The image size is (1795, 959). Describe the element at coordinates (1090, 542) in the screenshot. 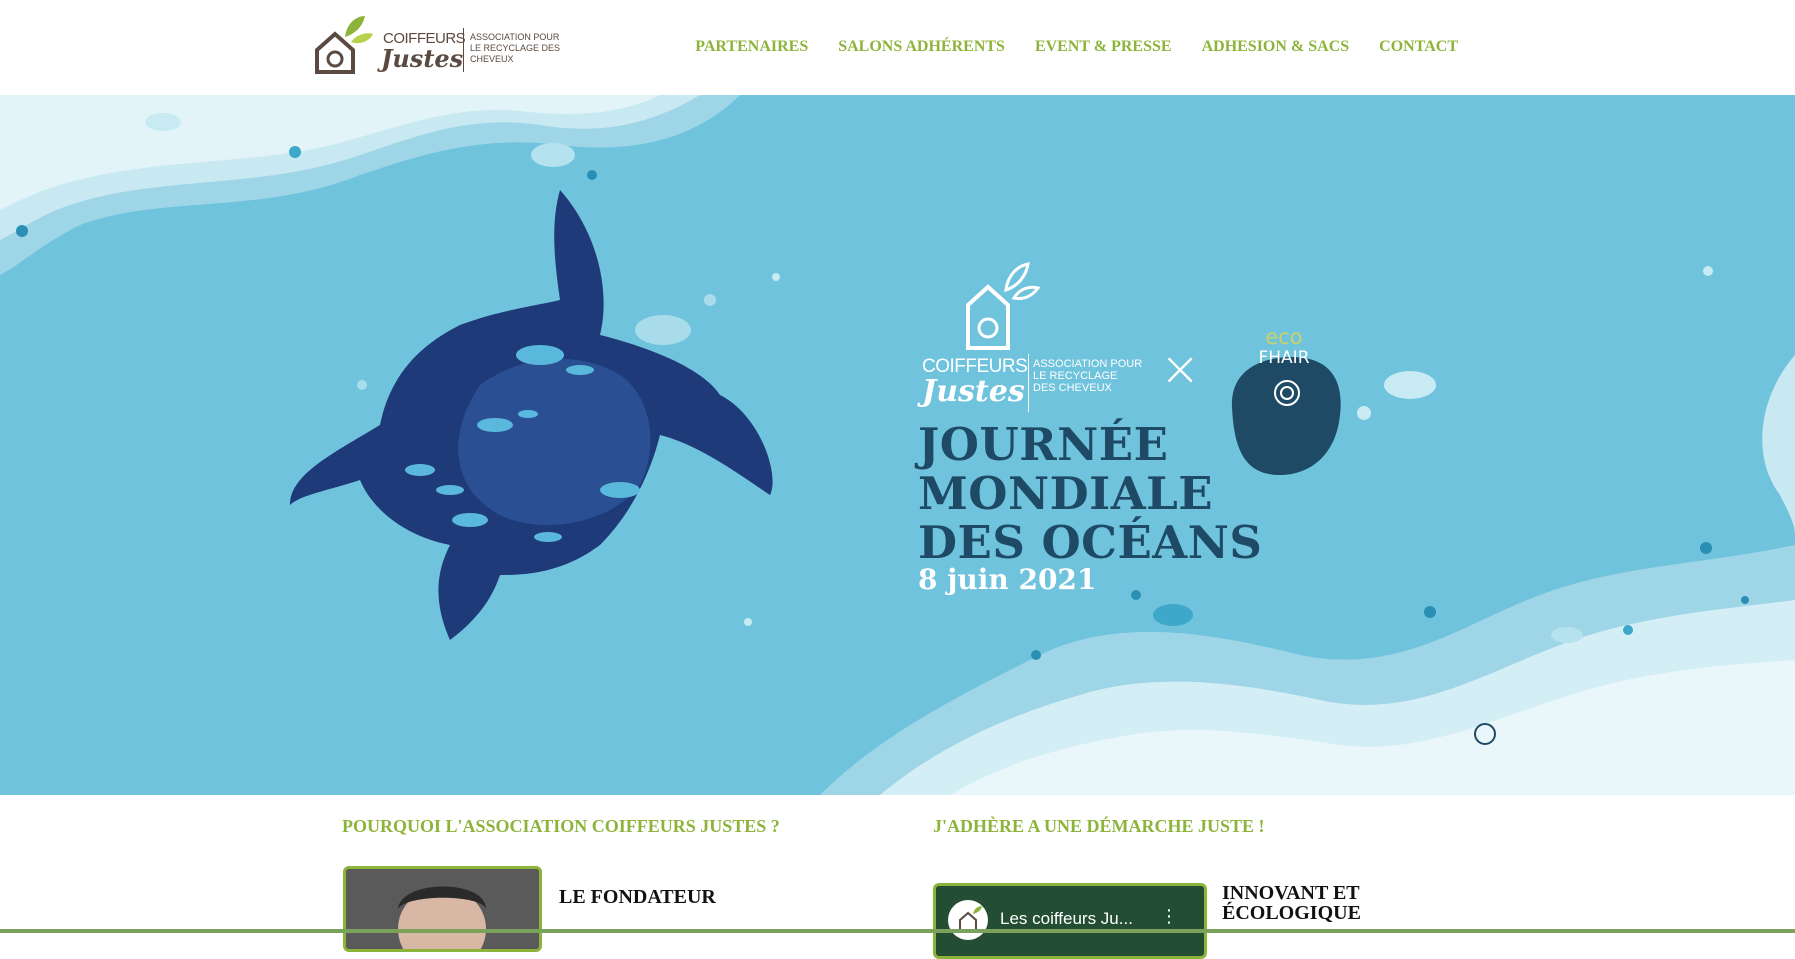

I see `hero-title-line3: DES OCÉANS` at that location.